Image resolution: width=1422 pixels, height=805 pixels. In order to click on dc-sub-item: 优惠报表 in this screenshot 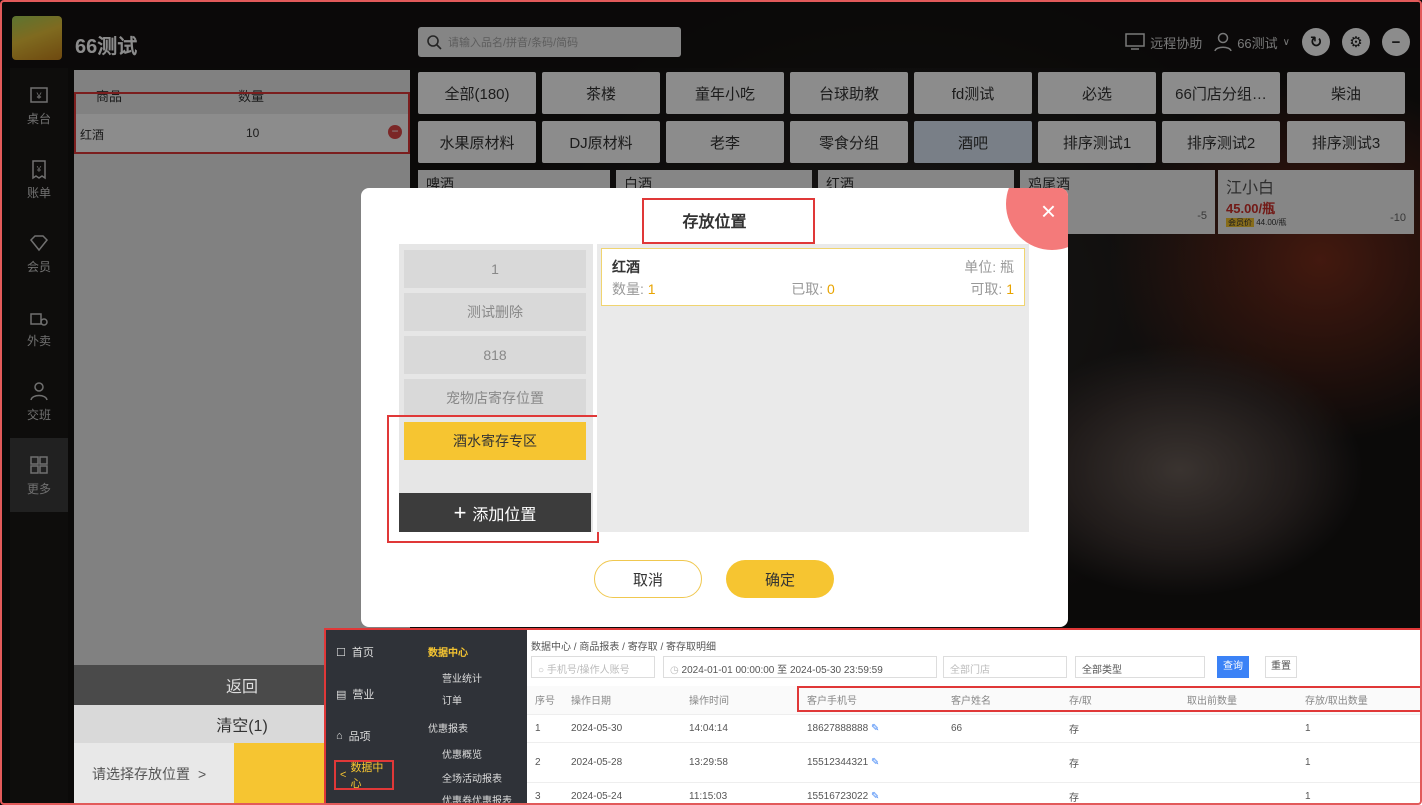, I will do `click(448, 727)`.